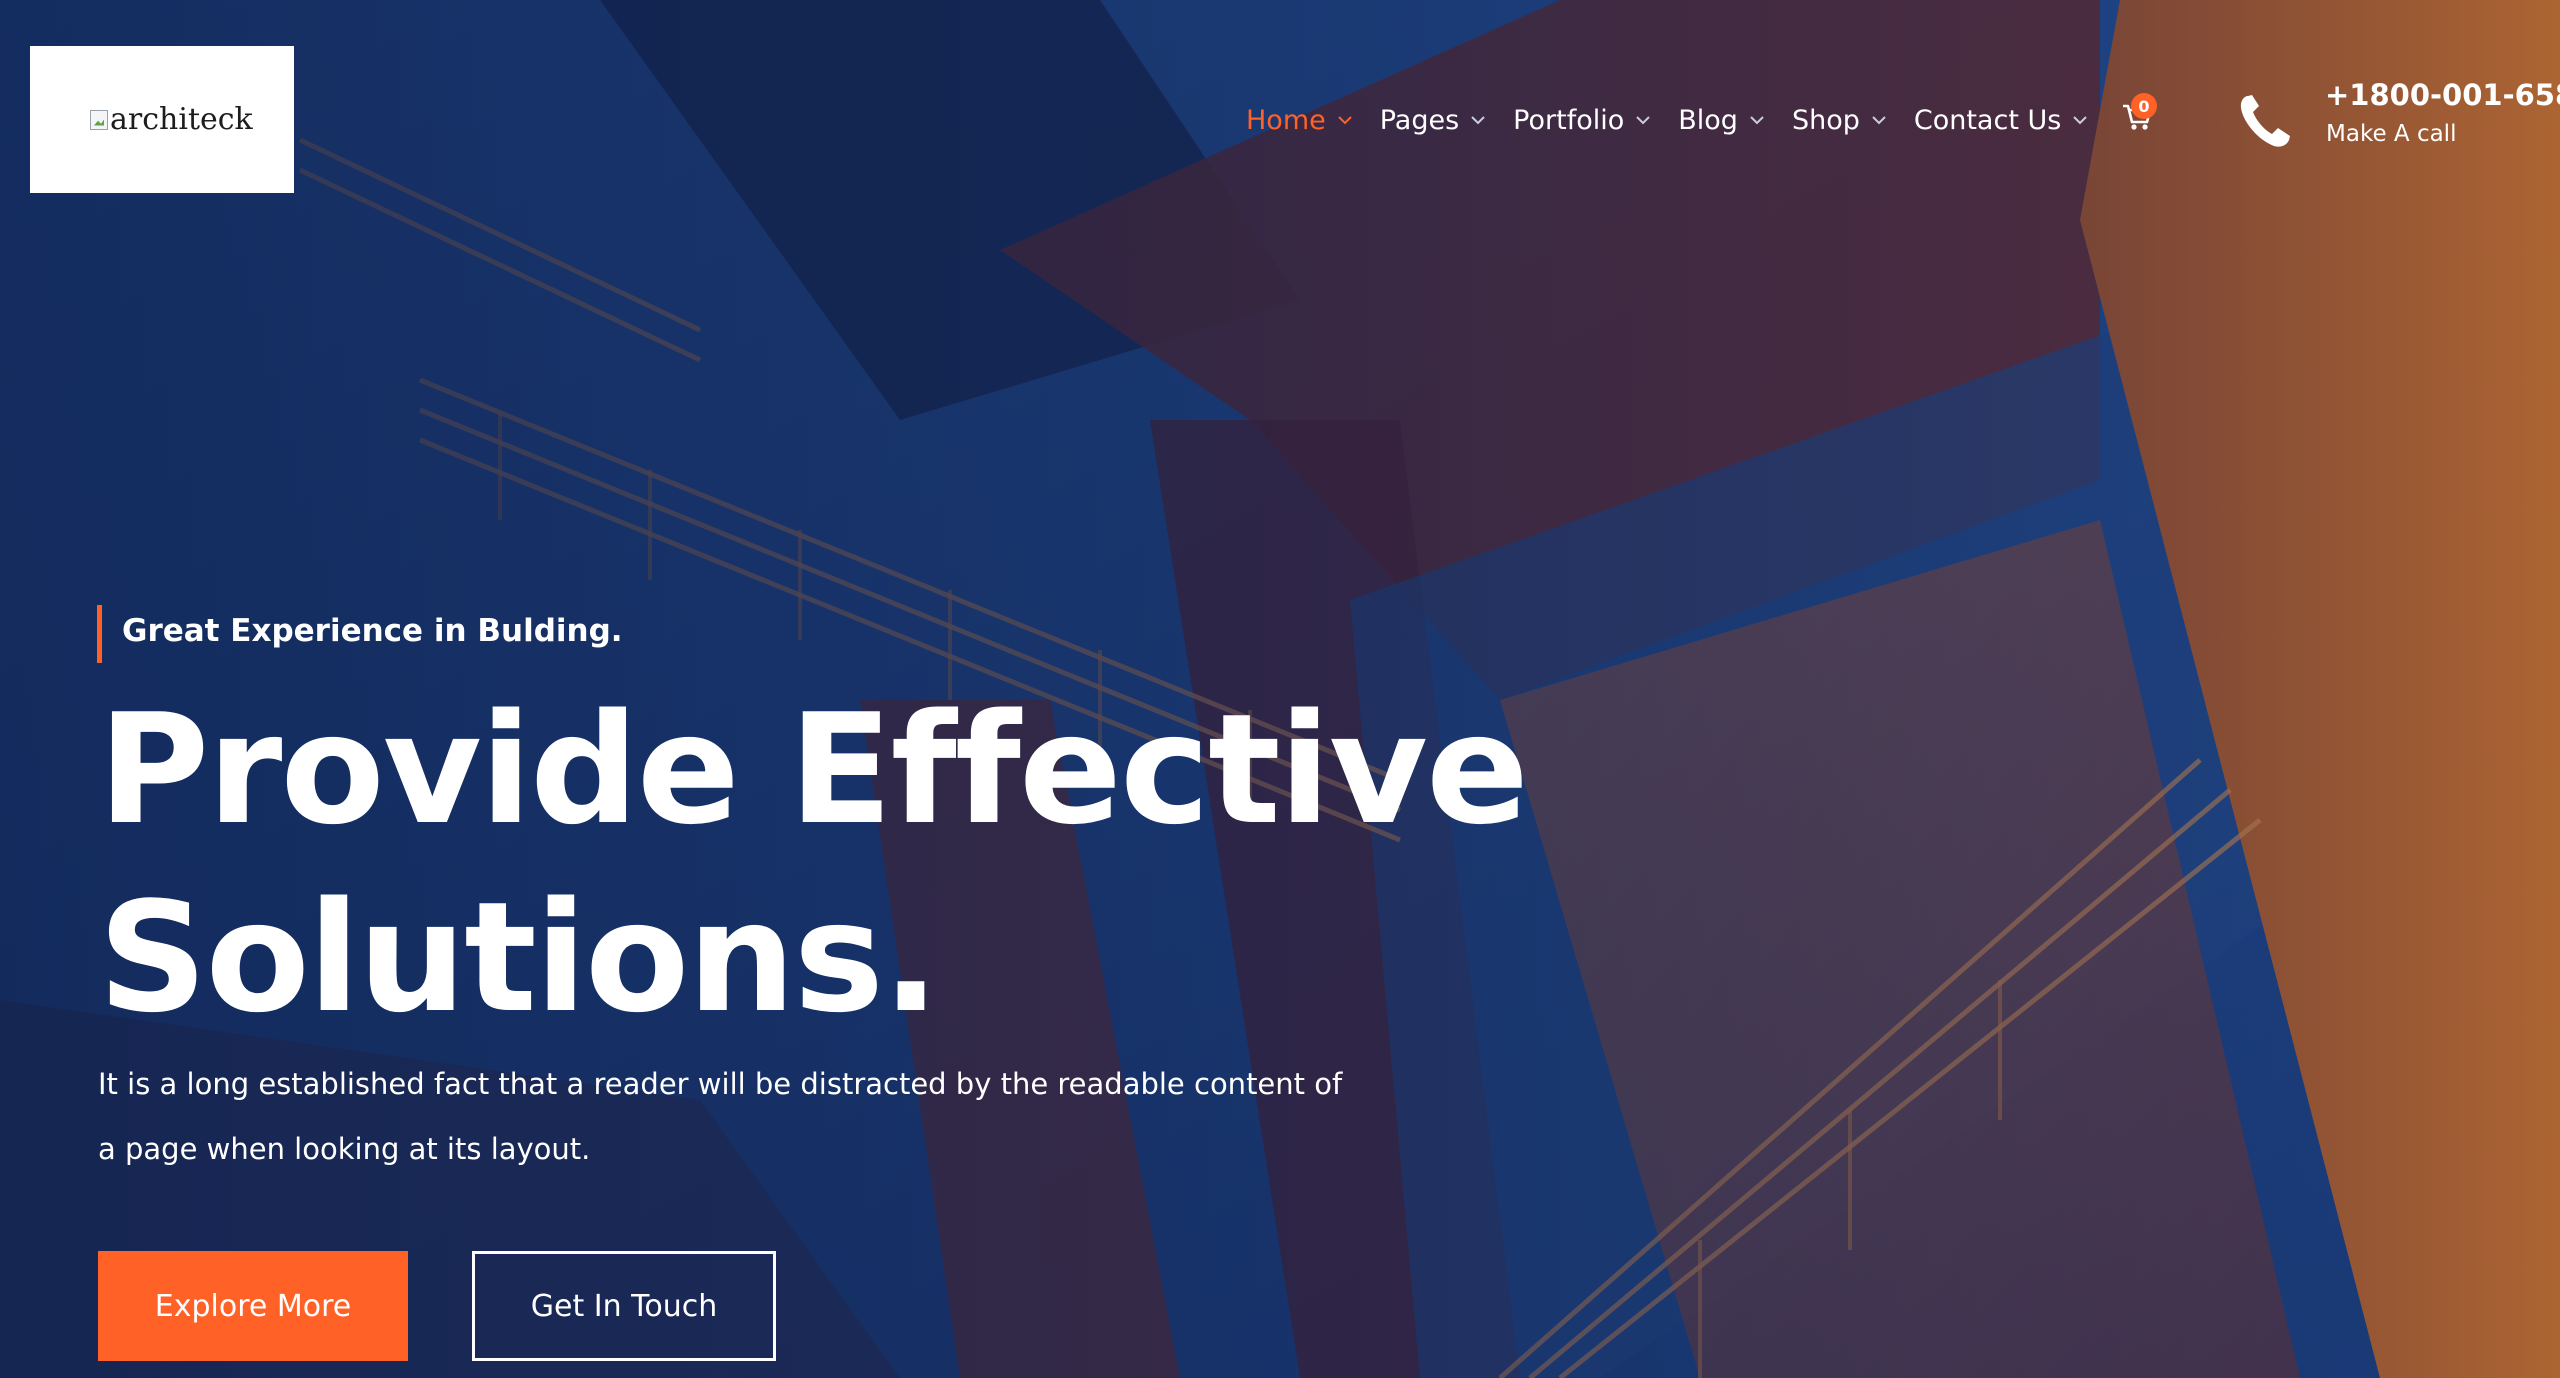  Describe the element at coordinates (2391, 134) in the screenshot. I see `phone-subtitle: Make A call` at that location.